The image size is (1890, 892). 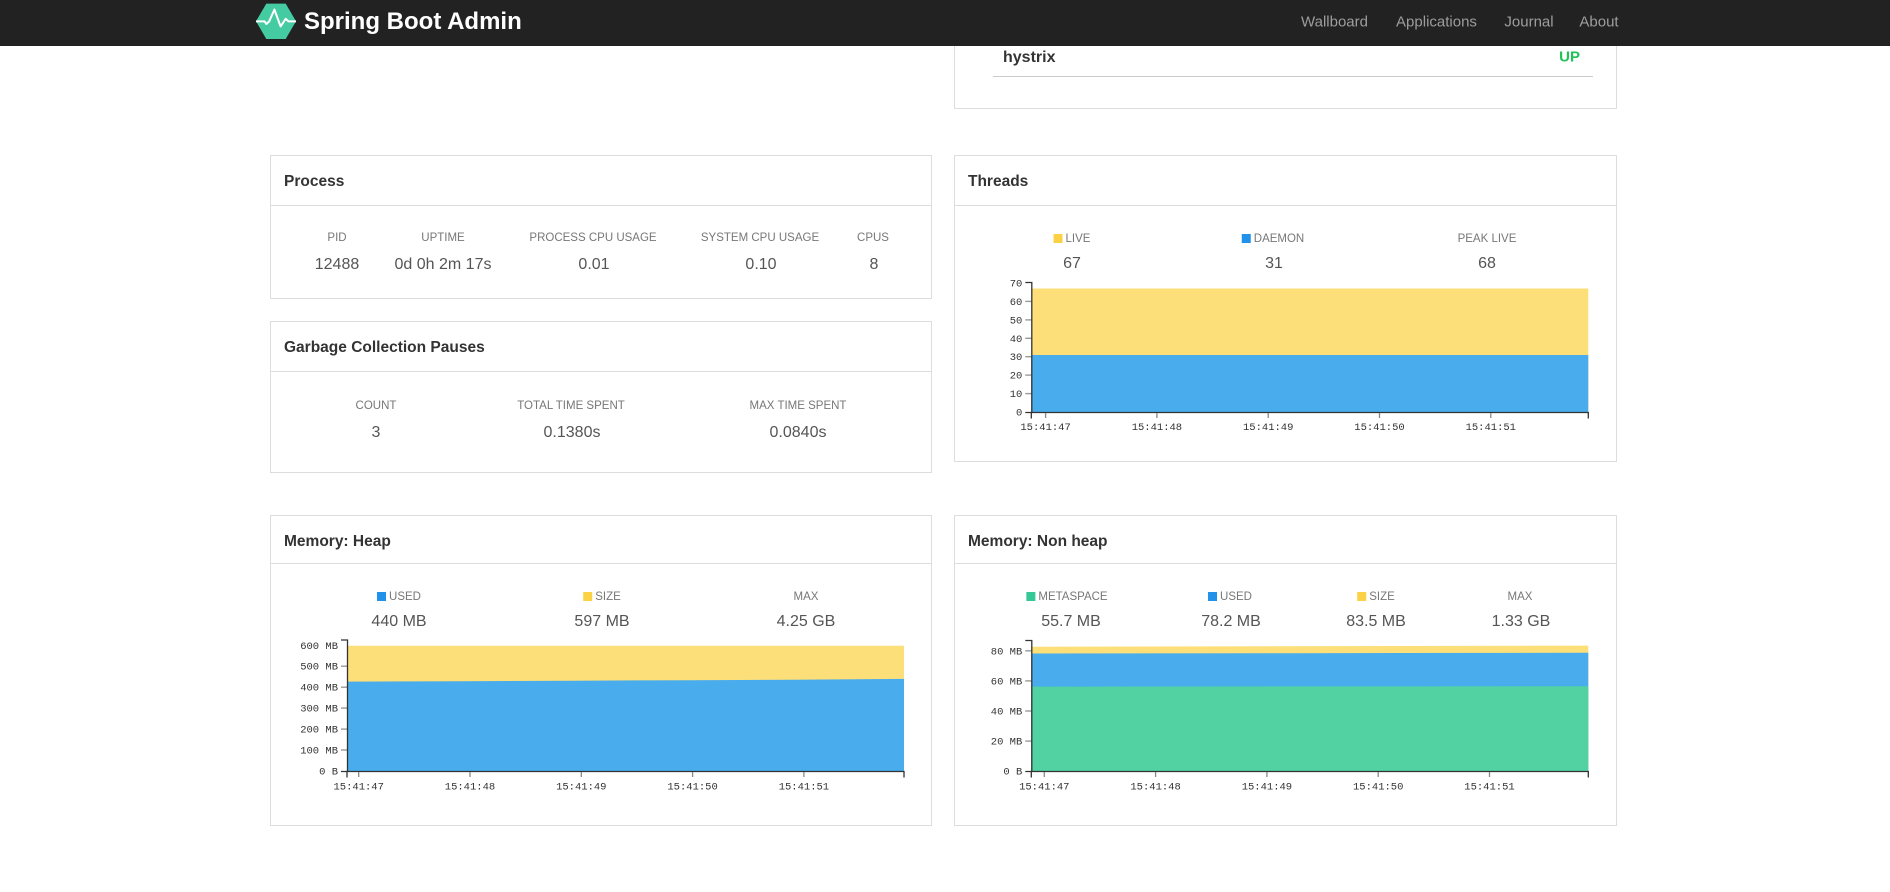 What do you see at coordinates (1016, 303) in the screenshot?
I see `svg-text: 60` at bounding box center [1016, 303].